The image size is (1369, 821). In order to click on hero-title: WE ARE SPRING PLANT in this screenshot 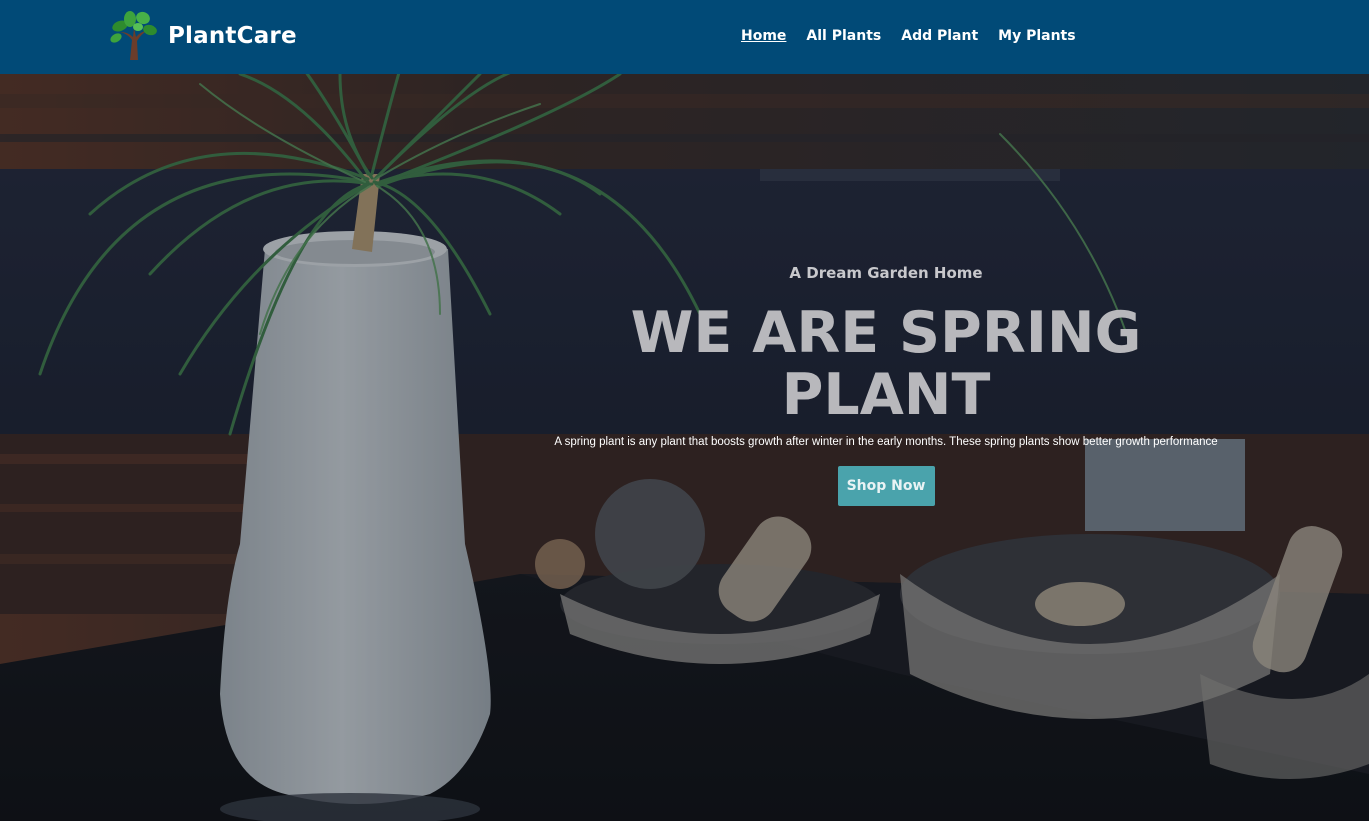, I will do `click(886, 364)`.